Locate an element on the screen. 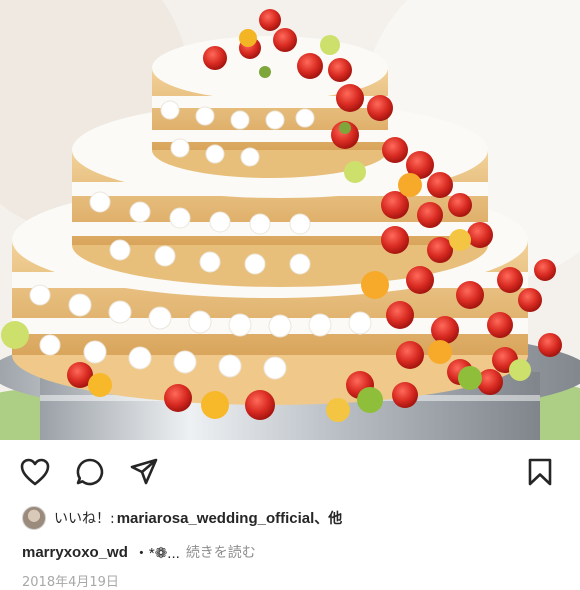 This screenshot has width=580, height=590. comment-bubble-icon is located at coordinates (90, 472).